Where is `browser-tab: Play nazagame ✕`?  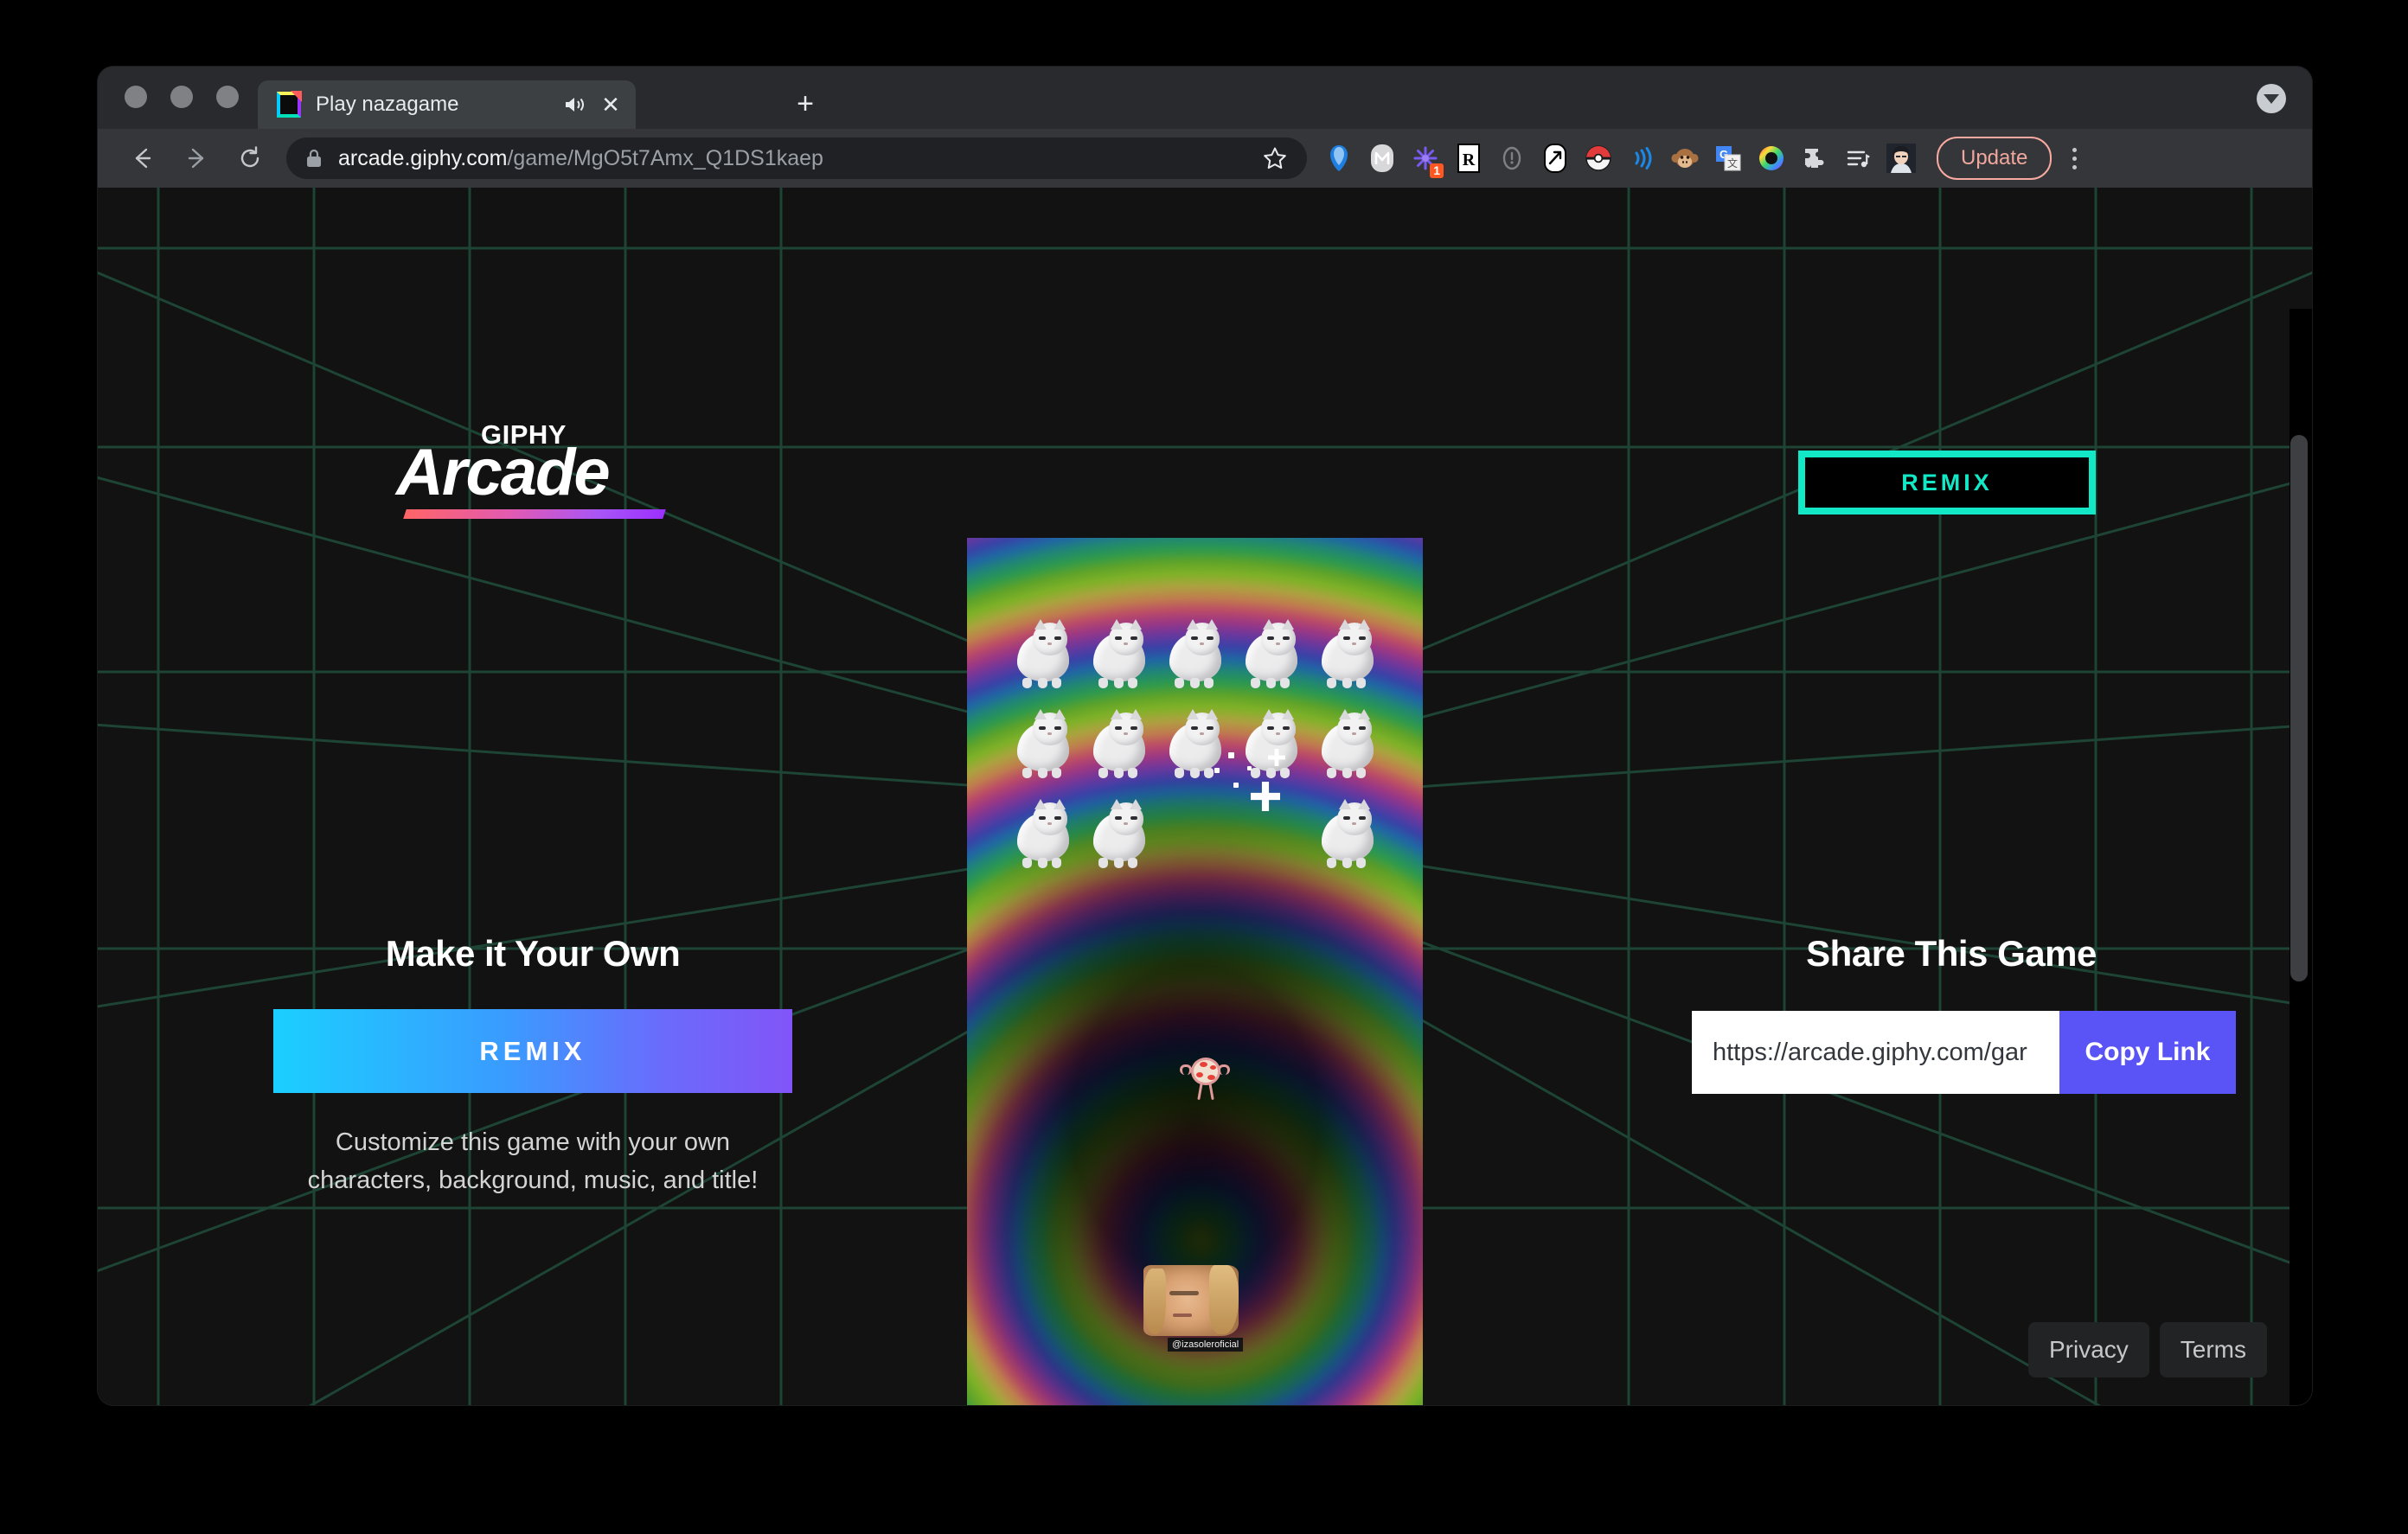
browser-tab: Play nazagame ✕ is located at coordinates (447, 104).